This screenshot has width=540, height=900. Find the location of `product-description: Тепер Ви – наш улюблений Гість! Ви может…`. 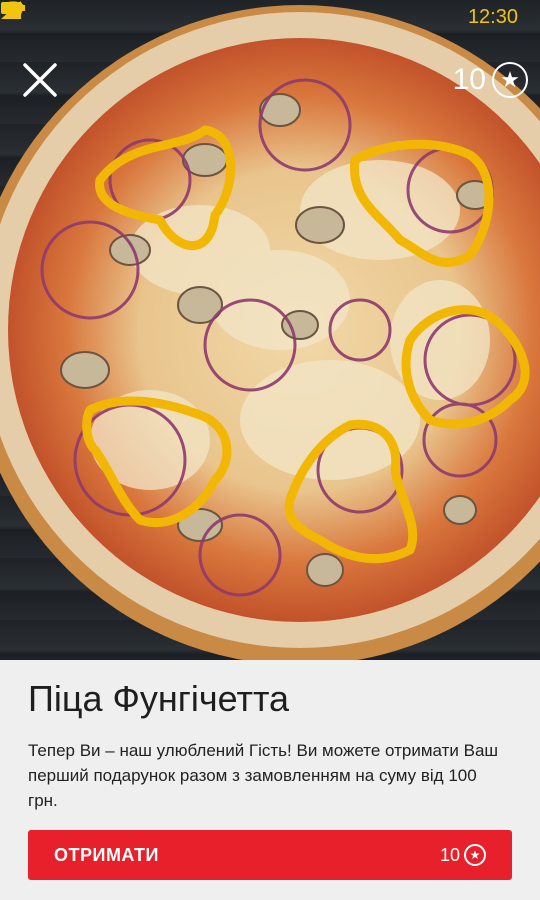

product-description: Тепер Ви – наш улюблений Гість! Ви может… is located at coordinates (263, 775).